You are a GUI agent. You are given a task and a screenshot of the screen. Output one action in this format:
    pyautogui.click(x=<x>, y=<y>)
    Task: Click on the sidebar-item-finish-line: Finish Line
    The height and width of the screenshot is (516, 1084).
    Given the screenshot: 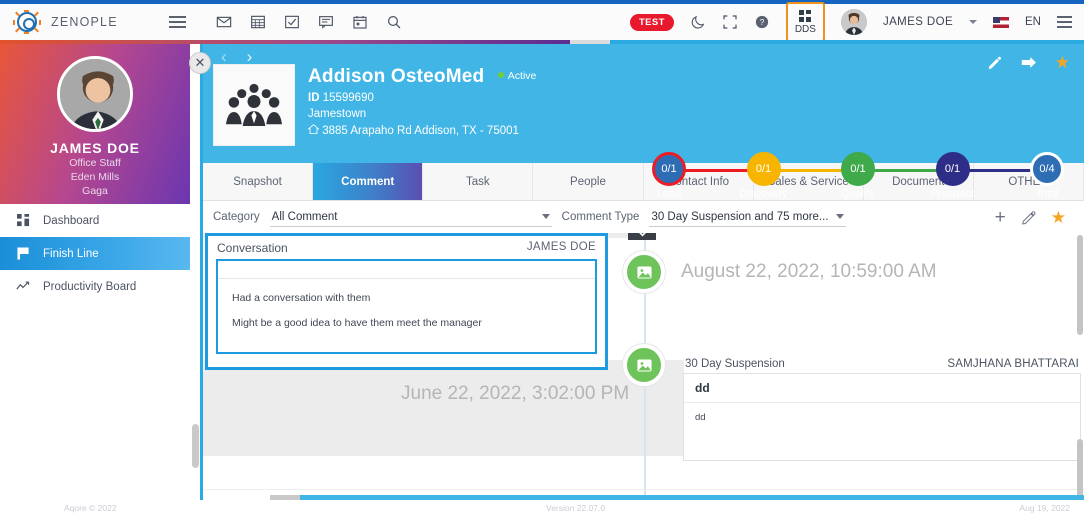 What is the action you would take?
    pyautogui.click(x=95, y=253)
    